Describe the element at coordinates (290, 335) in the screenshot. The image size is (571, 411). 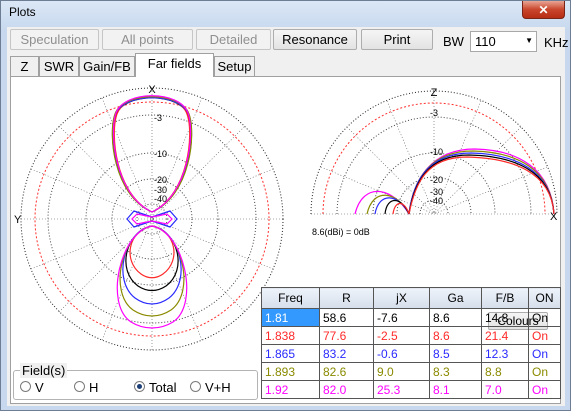
I see `cell-freq: 1.838` at that location.